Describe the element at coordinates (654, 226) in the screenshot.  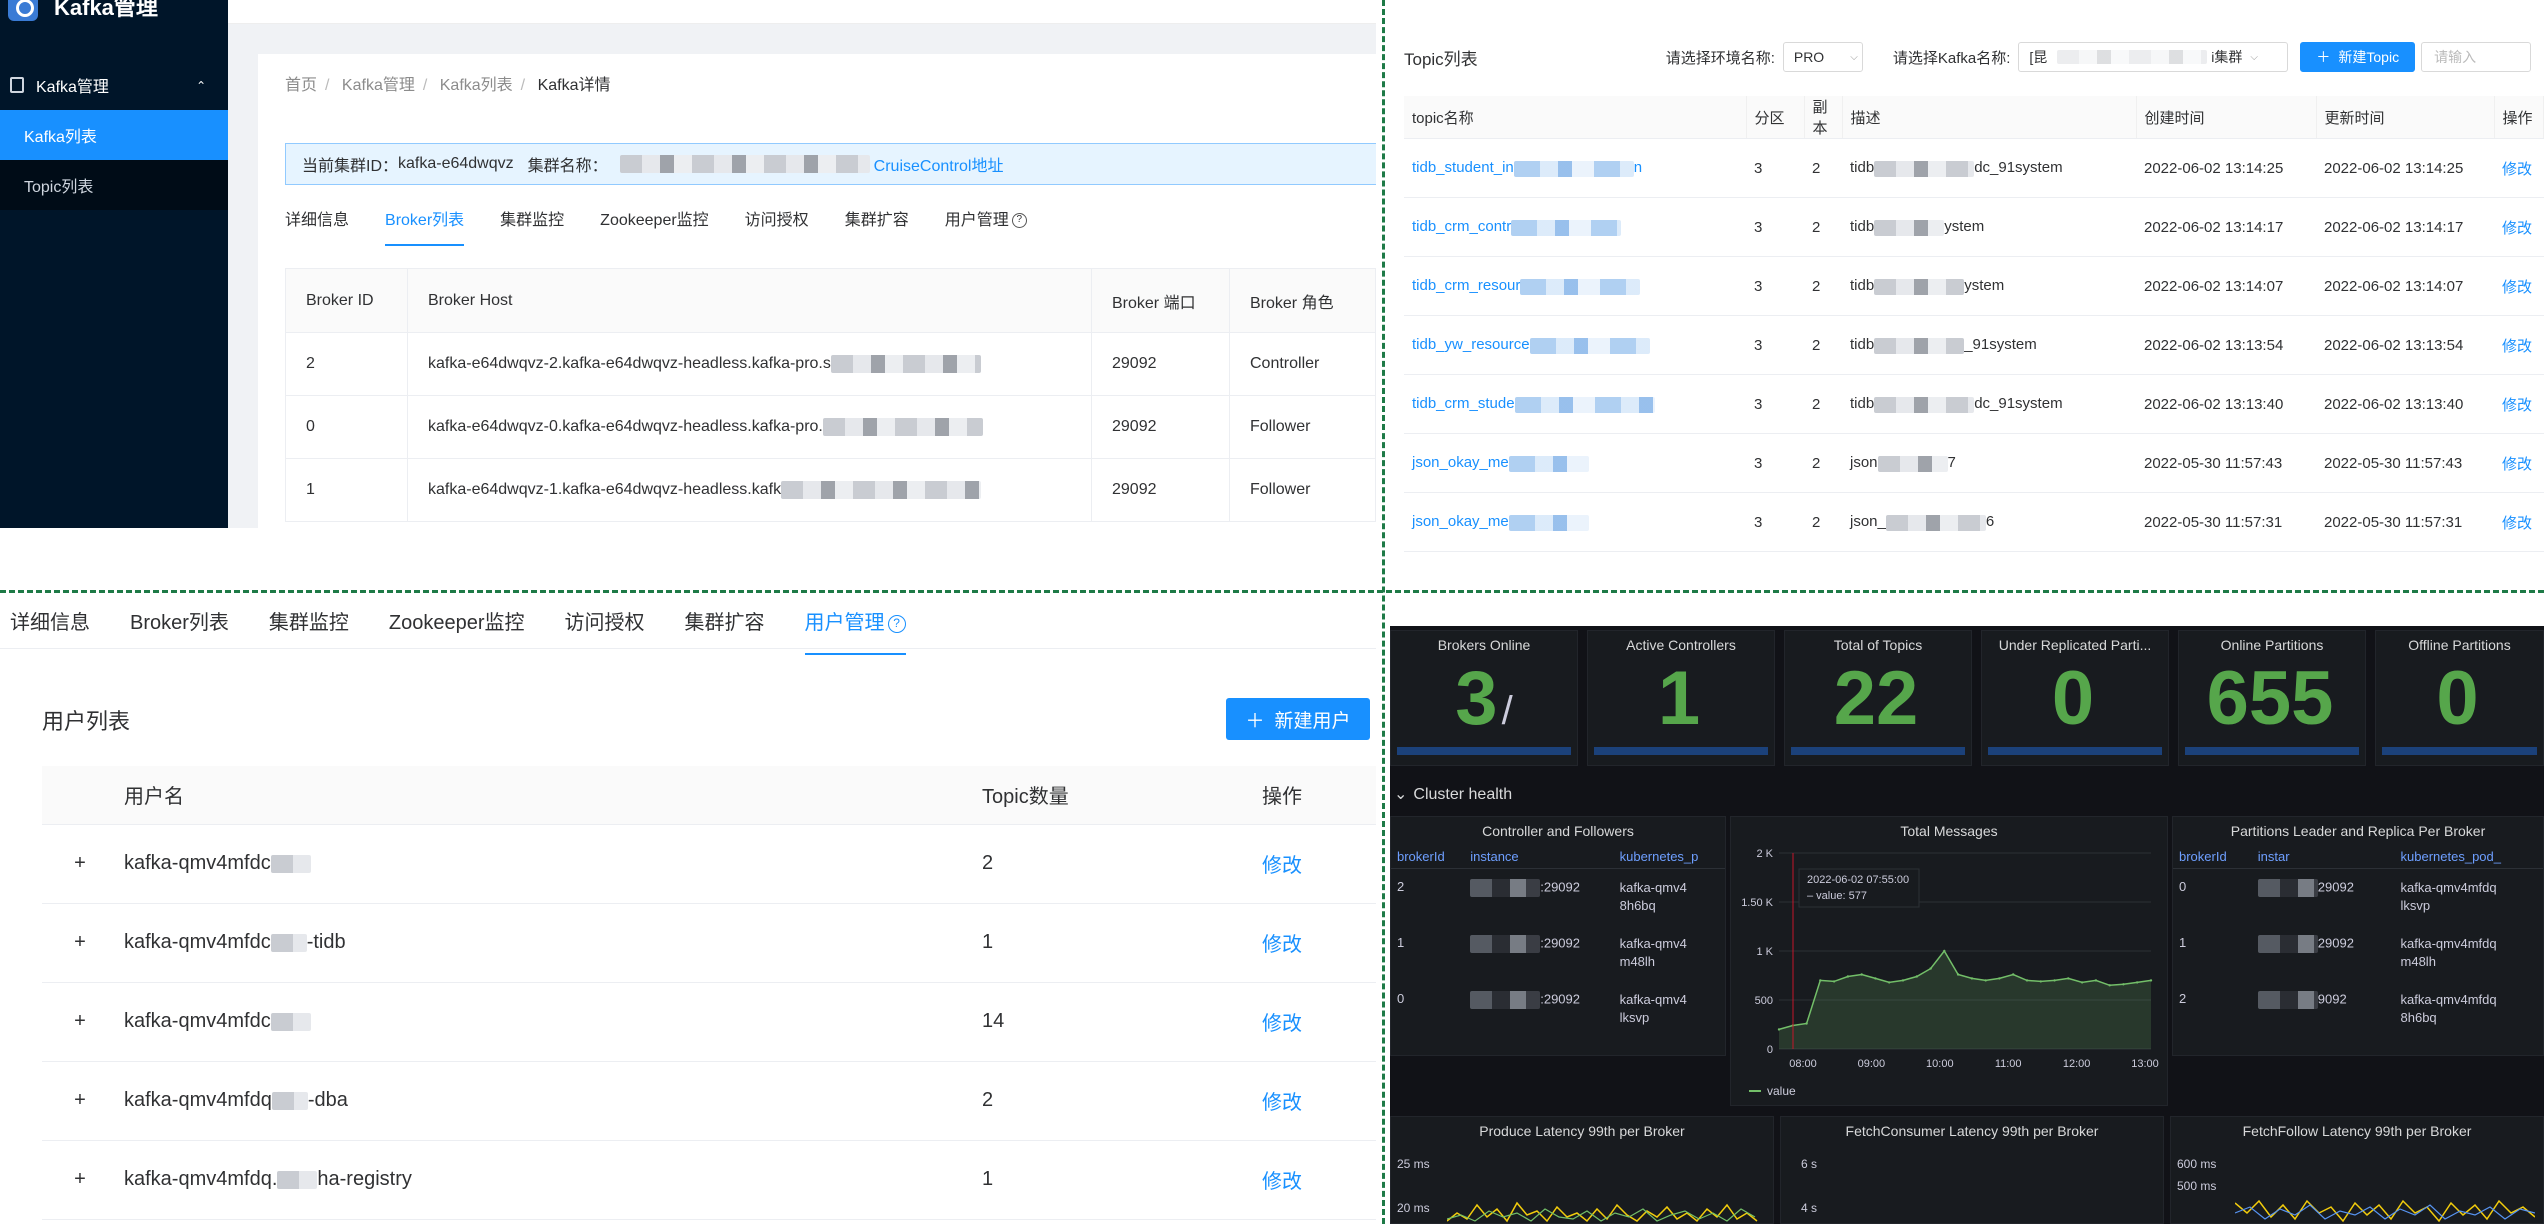
I see `tab-zookeeper-monitor: Zookeeper监控` at that location.